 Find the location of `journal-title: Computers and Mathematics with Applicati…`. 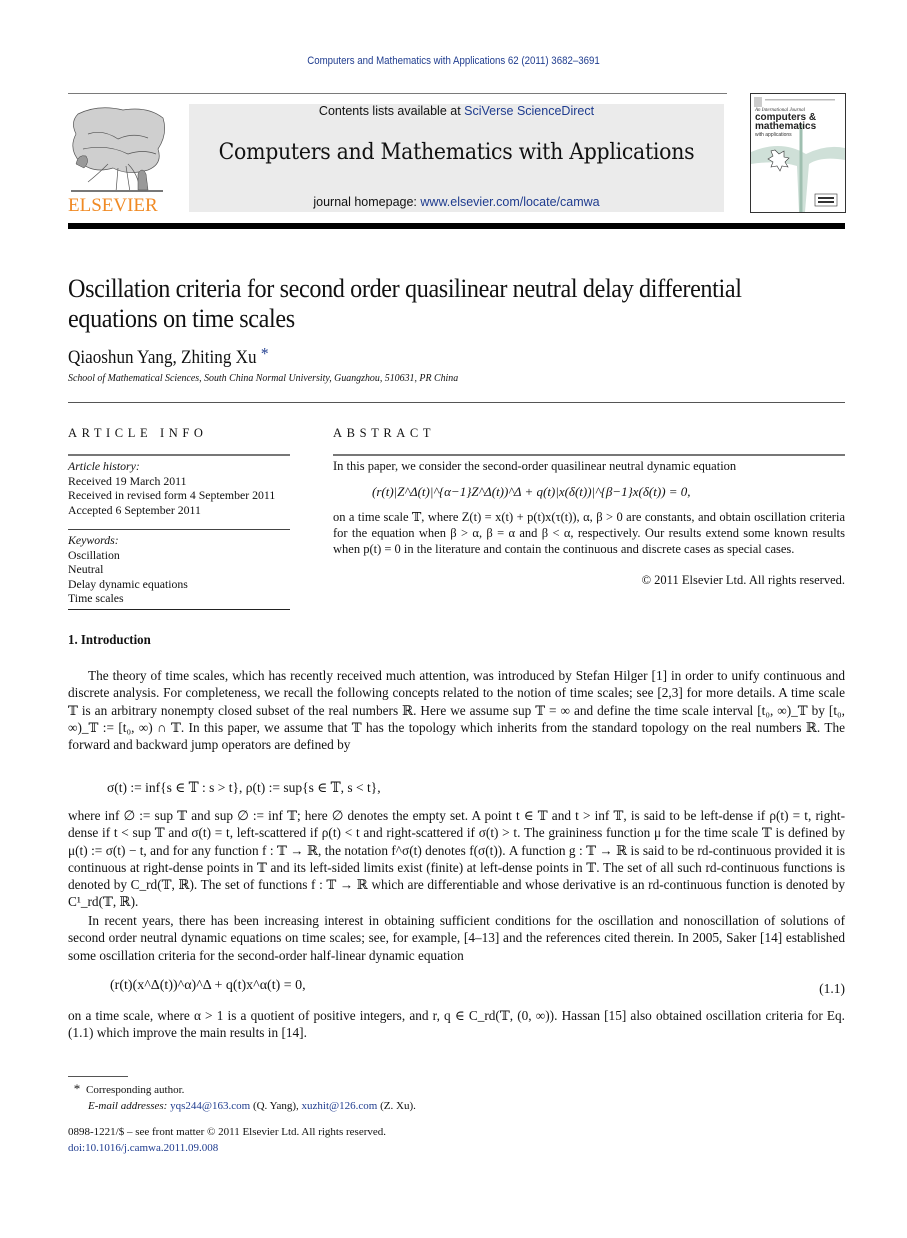

journal-title: Computers and Mathematics with Applicati… is located at coordinates (456, 152).